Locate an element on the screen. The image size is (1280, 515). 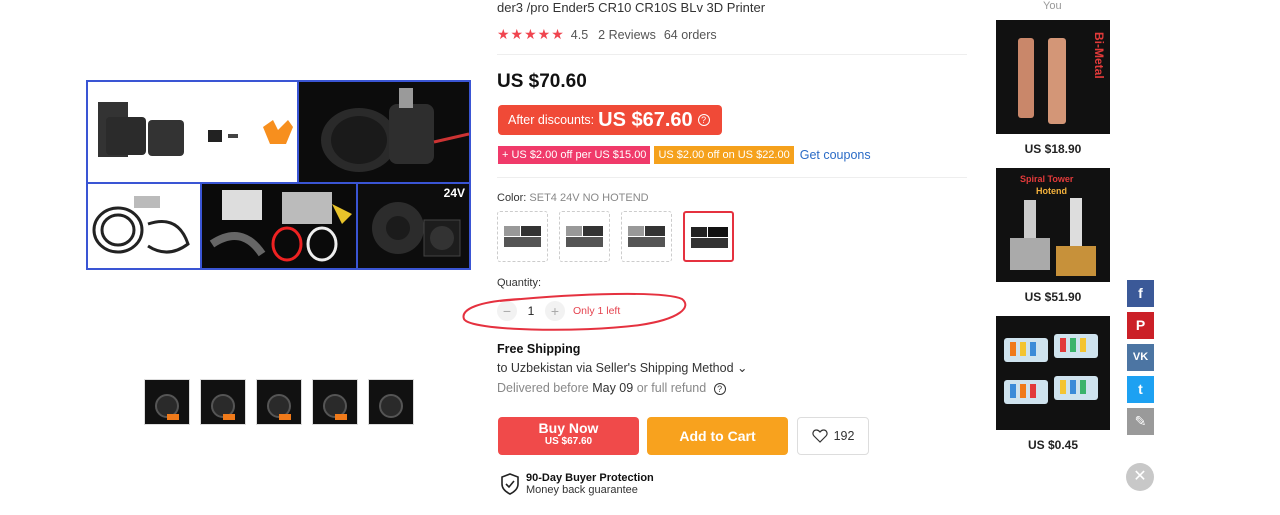
quantity-label: Quantity: is located at coordinates (519, 283).